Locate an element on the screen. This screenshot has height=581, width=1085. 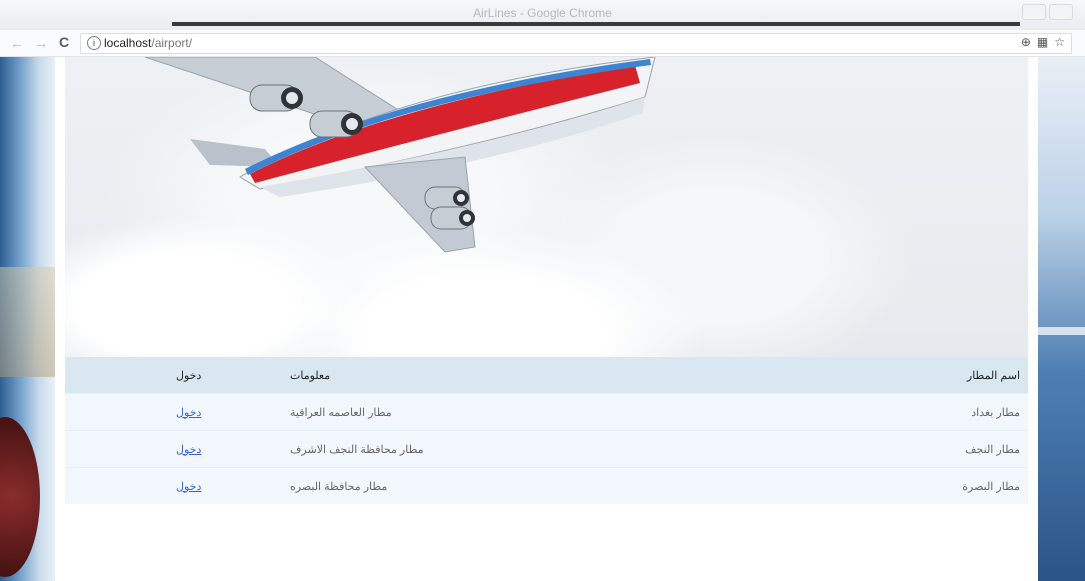
airport-info-cell: مطار العاصمه العراقية is located at coordinates (555, 412).